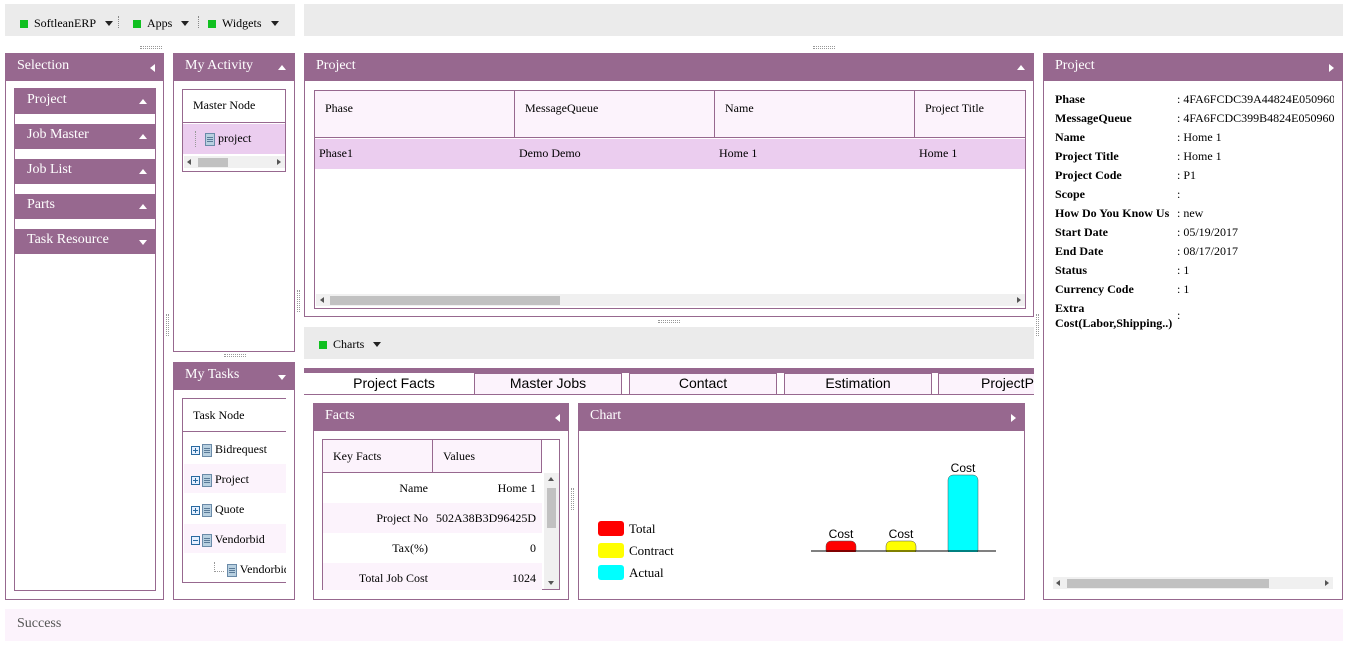 Image resolution: width=1348 pixels, height=648 pixels. I want to click on tab-project-facts: Project Facts, so click(394, 383).